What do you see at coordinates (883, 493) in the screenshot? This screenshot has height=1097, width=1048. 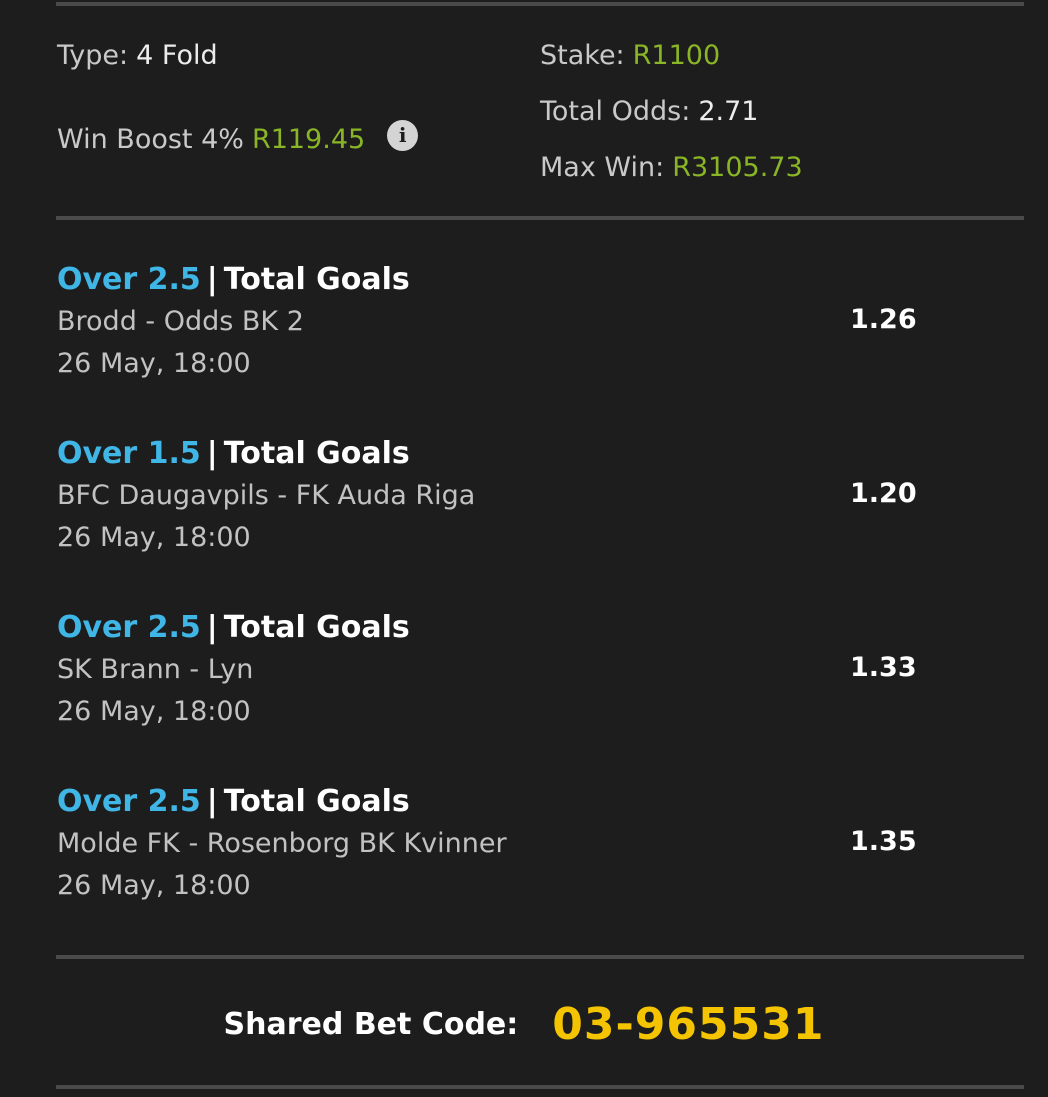 I see `selection-odds: 1.20` at bounding box center [883, 493].